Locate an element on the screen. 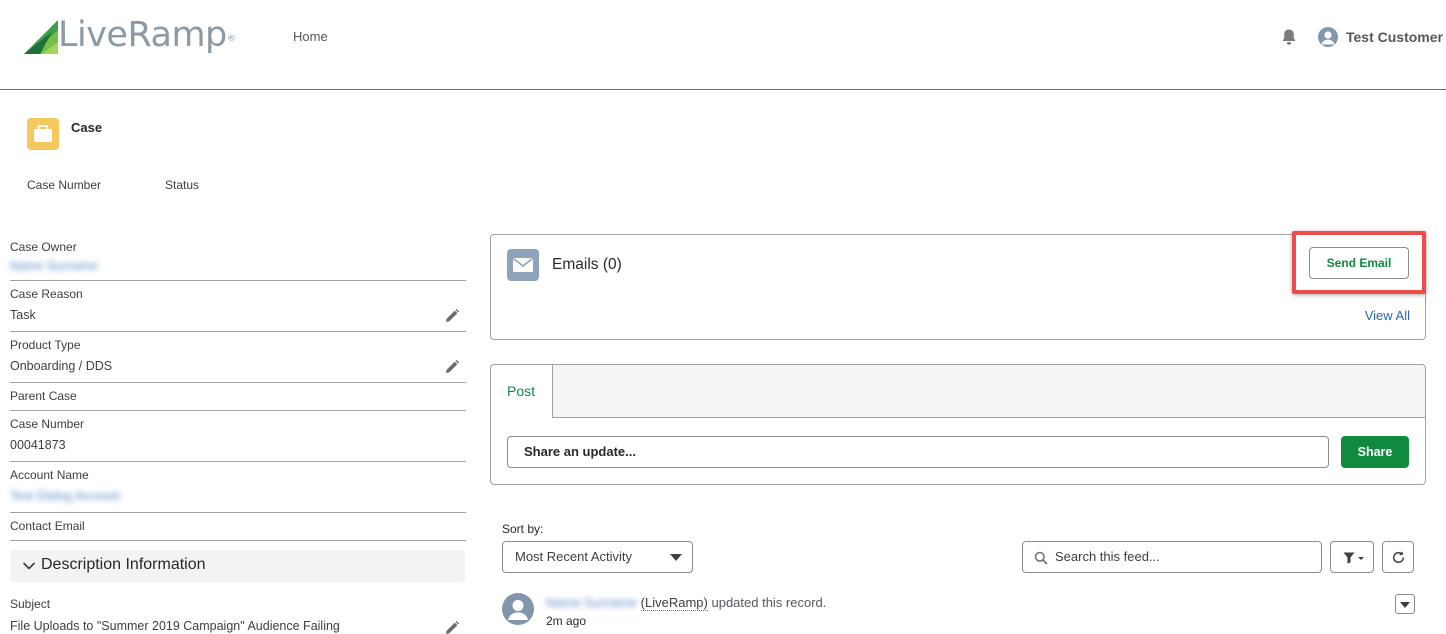 The width and height of the screenshot is (1446, 634). field-product-type: Product Type Onboarding / DDS is located at coordinates (238, 357).